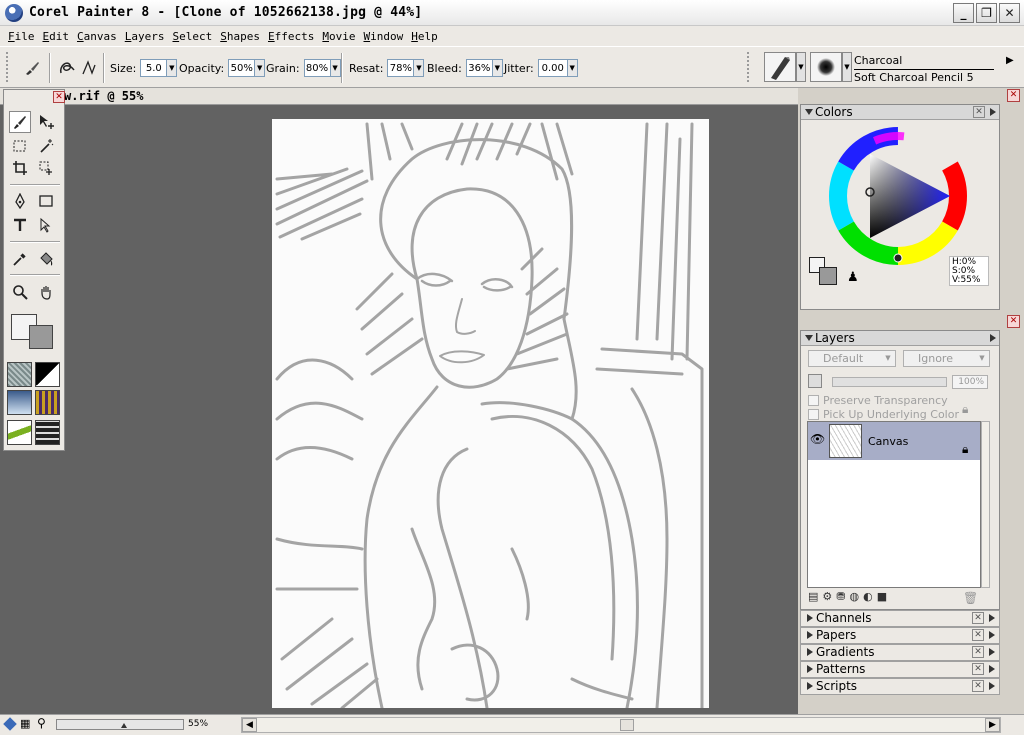 Image resolution: width=1024 pixels, height=735 pixels. I want to click on additional-color-swatch, so click(41, 337).